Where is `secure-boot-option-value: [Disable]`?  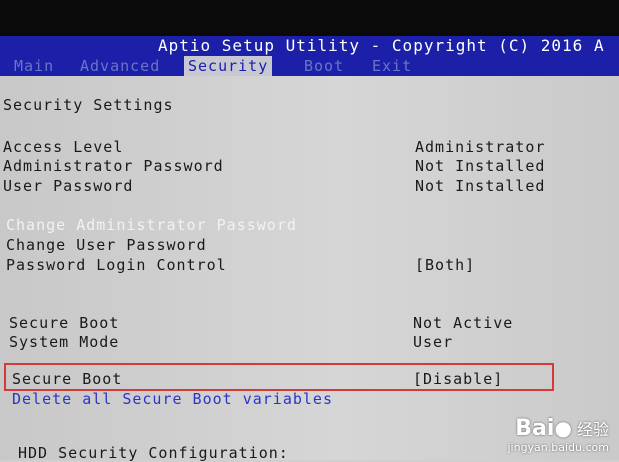
secure-boot-option-value: [Disable] is located at coordinates (458, 379).